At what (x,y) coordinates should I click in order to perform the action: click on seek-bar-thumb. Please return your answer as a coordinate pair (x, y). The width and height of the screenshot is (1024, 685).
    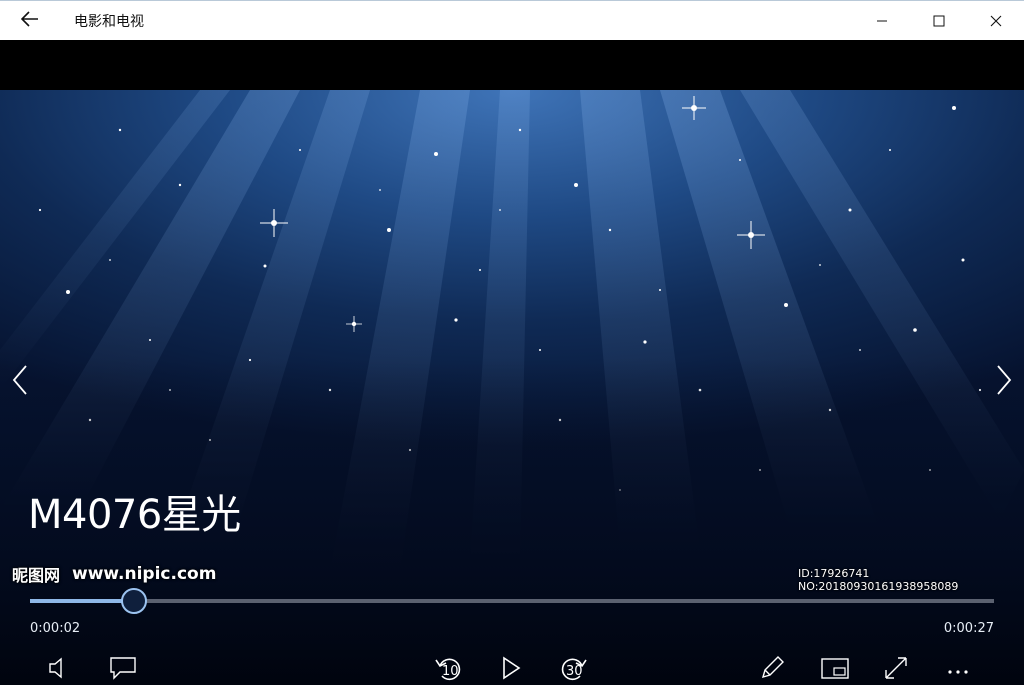
    Looking at the image, I should click on (134, 601).